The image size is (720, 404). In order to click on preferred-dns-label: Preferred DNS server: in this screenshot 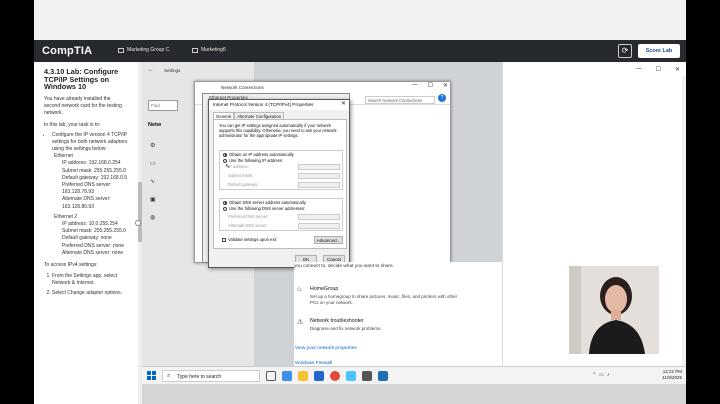, I will do `click(248, 216)`.